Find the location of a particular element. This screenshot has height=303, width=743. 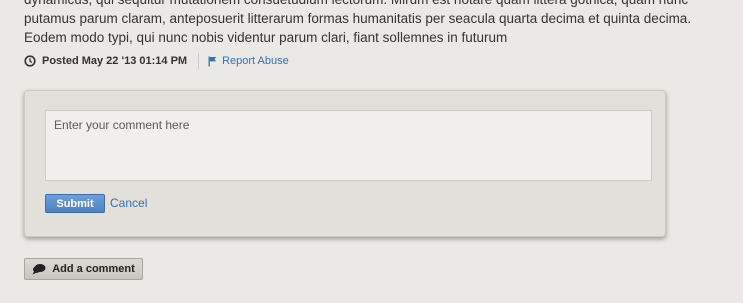

report-abuse-link: Report Abuse is located at coordinates (248, 61).